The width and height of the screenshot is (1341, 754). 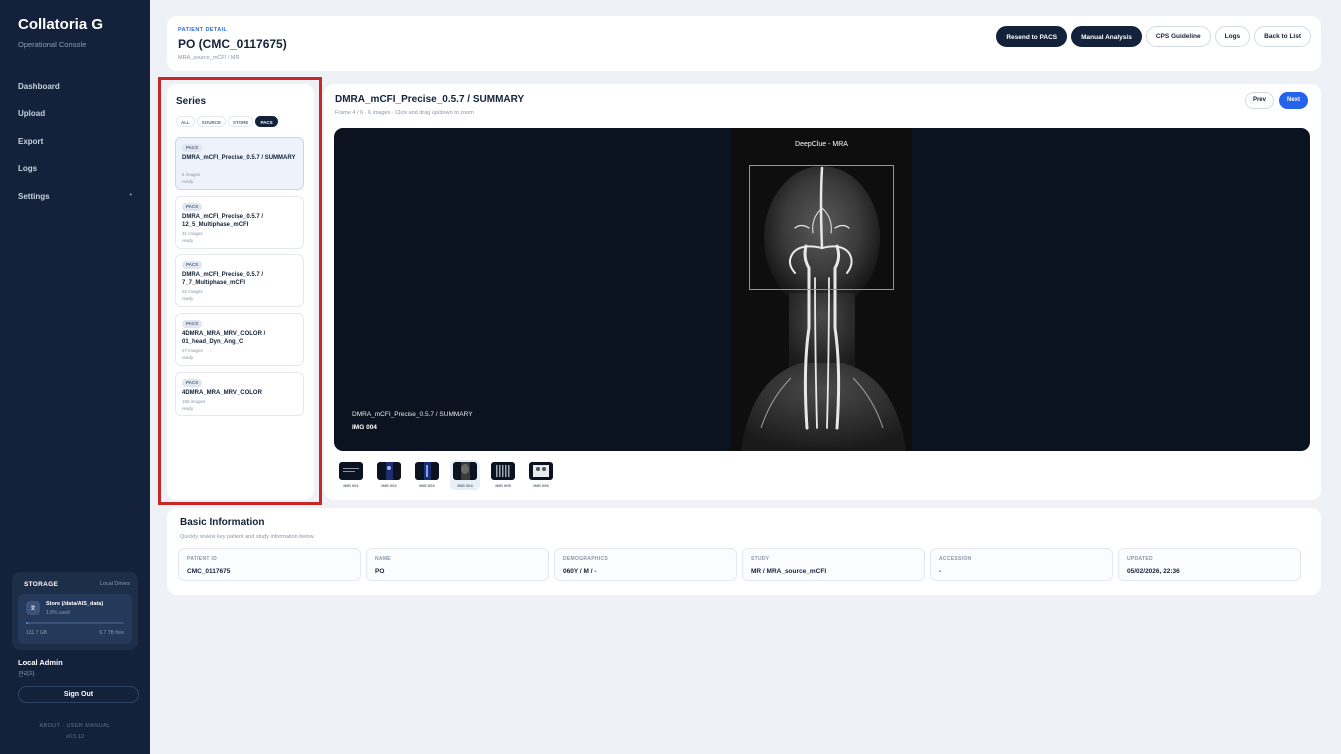 I want to click on thumbnail: IMG 002, so click(x=389, y=475).